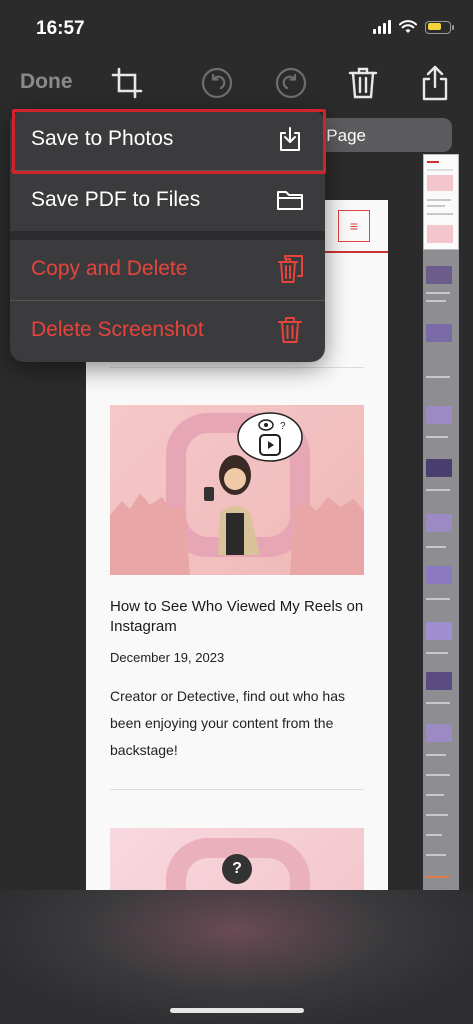 This screenshot has height=1024, width=473. I want to click on share-icon, so click(435, 83).